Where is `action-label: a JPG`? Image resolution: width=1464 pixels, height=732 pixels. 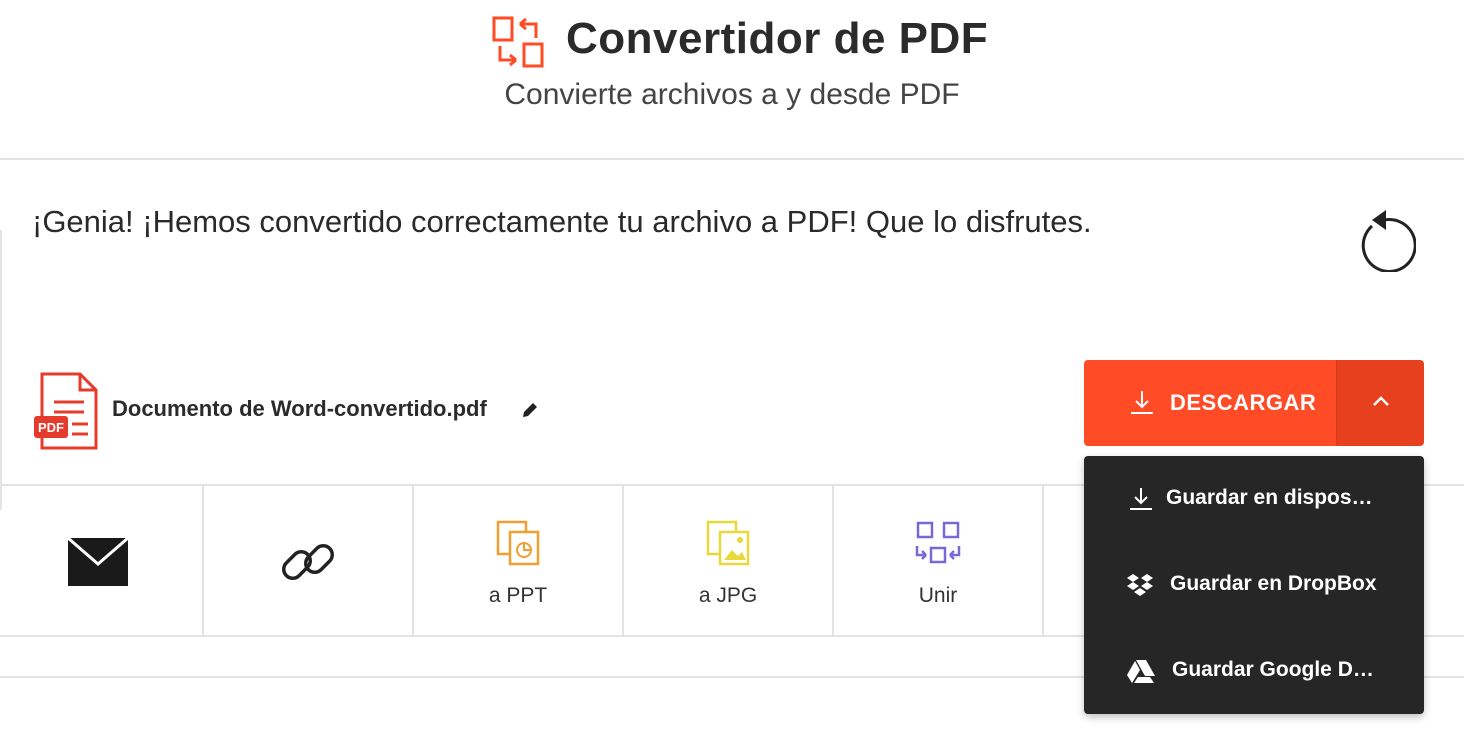
action-label: a JPG is located at coordinates (728, 595).